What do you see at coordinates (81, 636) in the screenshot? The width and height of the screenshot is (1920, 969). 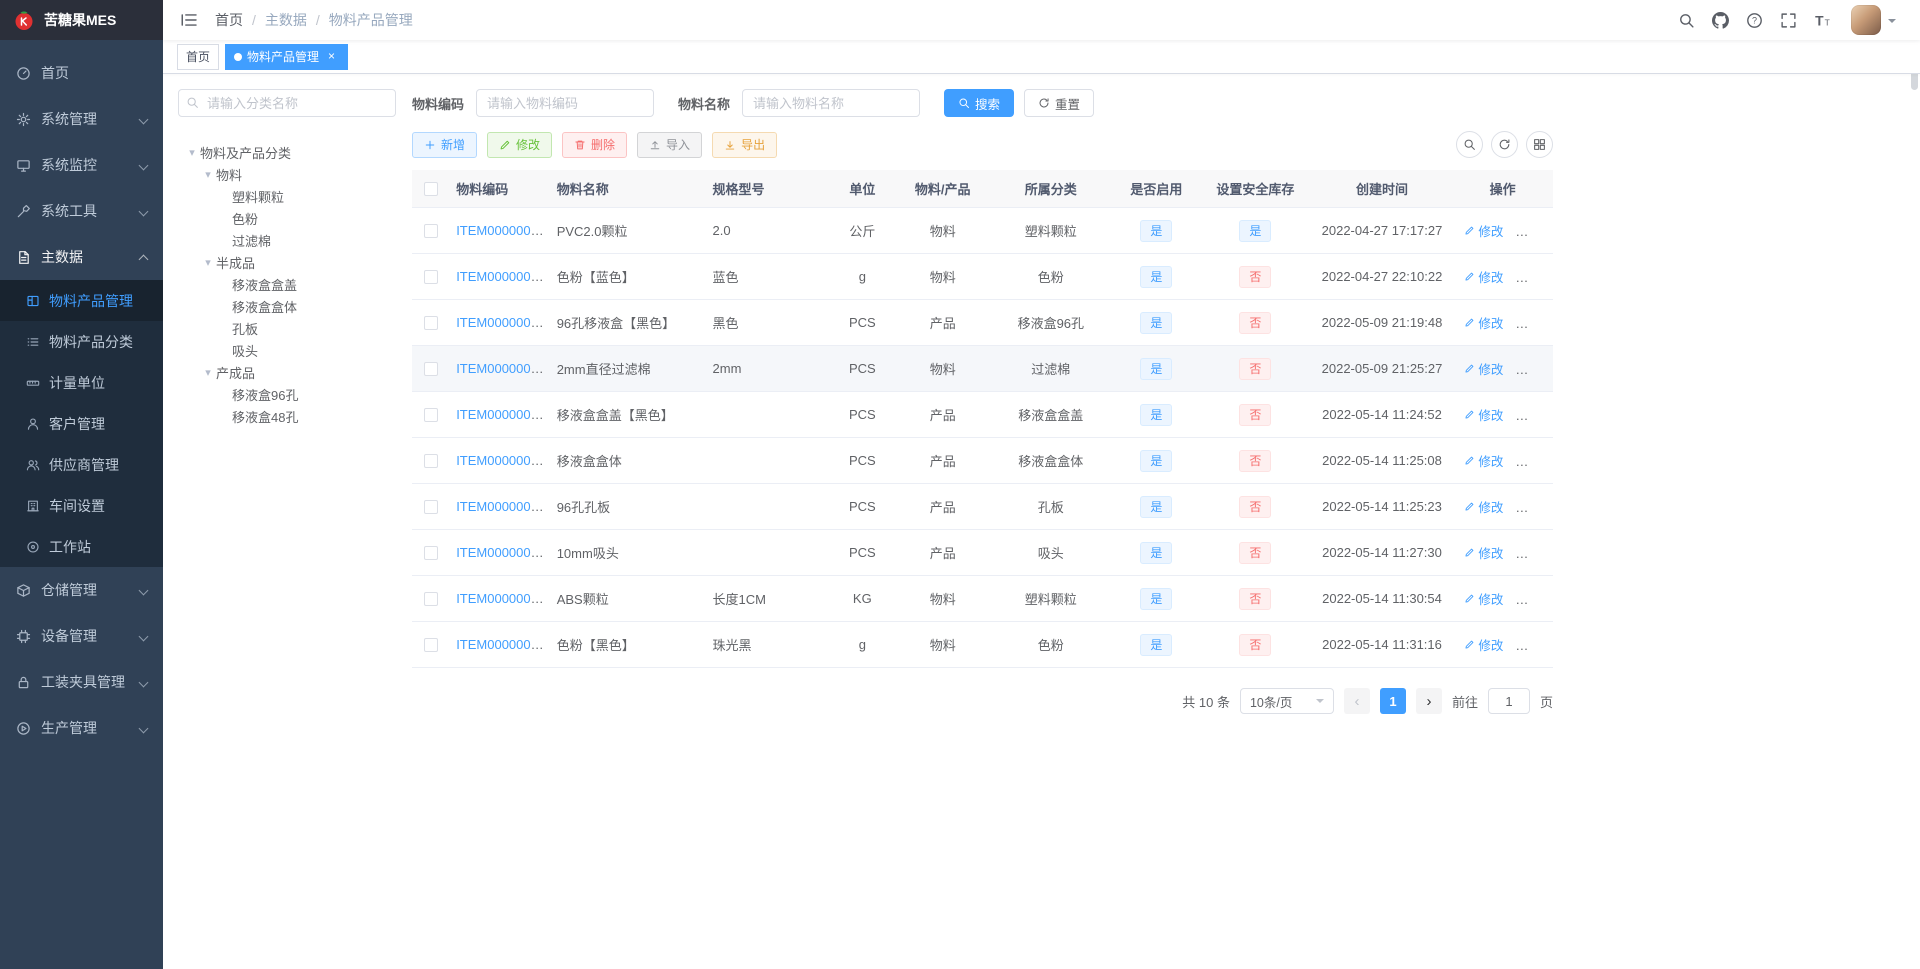 I see `sidebar-item: 设备管理` at bounding box center [81, 636].